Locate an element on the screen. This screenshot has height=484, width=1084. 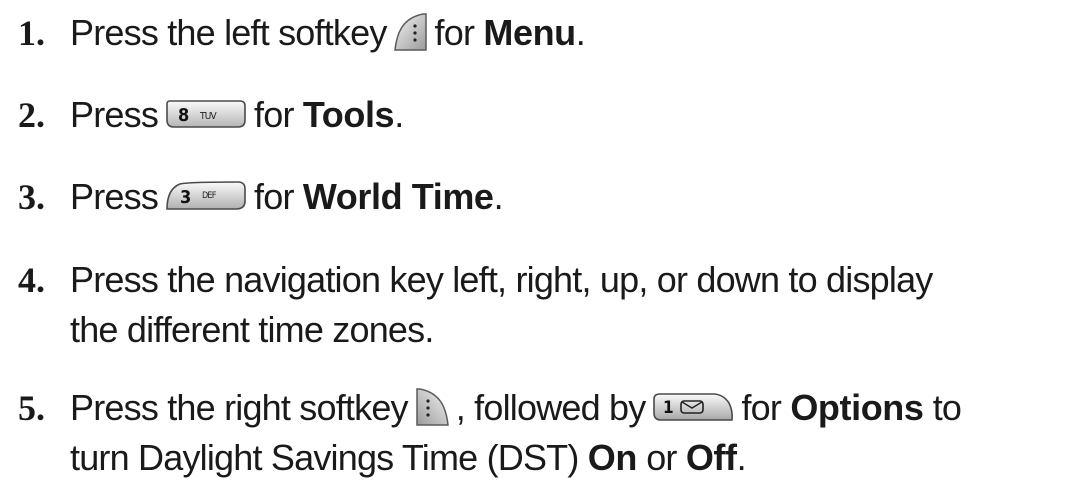
world-time-label: World Time is located at coordinates (398, 196).